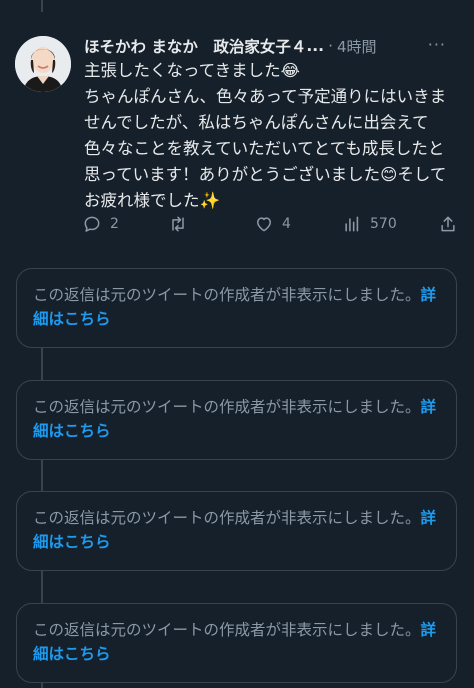 This screenshot has width=474, height=688. Describe the element at coordinates (195, 46) in the screenshot. I see `author-name: ほそかわ まなか 政治家女子４` at that location.